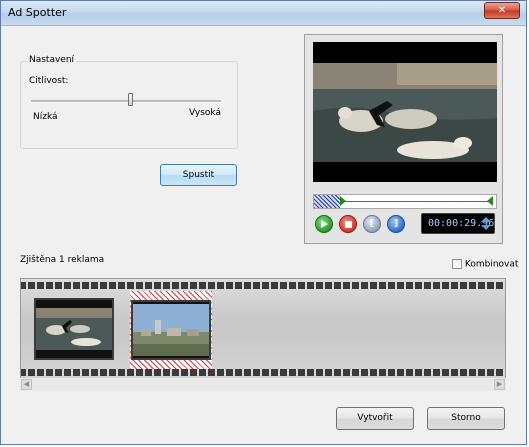 Image resolution: width=529 pixels, height=447 pixels. I want to click on sensitivity-slider-thumb, so click(130, 99).